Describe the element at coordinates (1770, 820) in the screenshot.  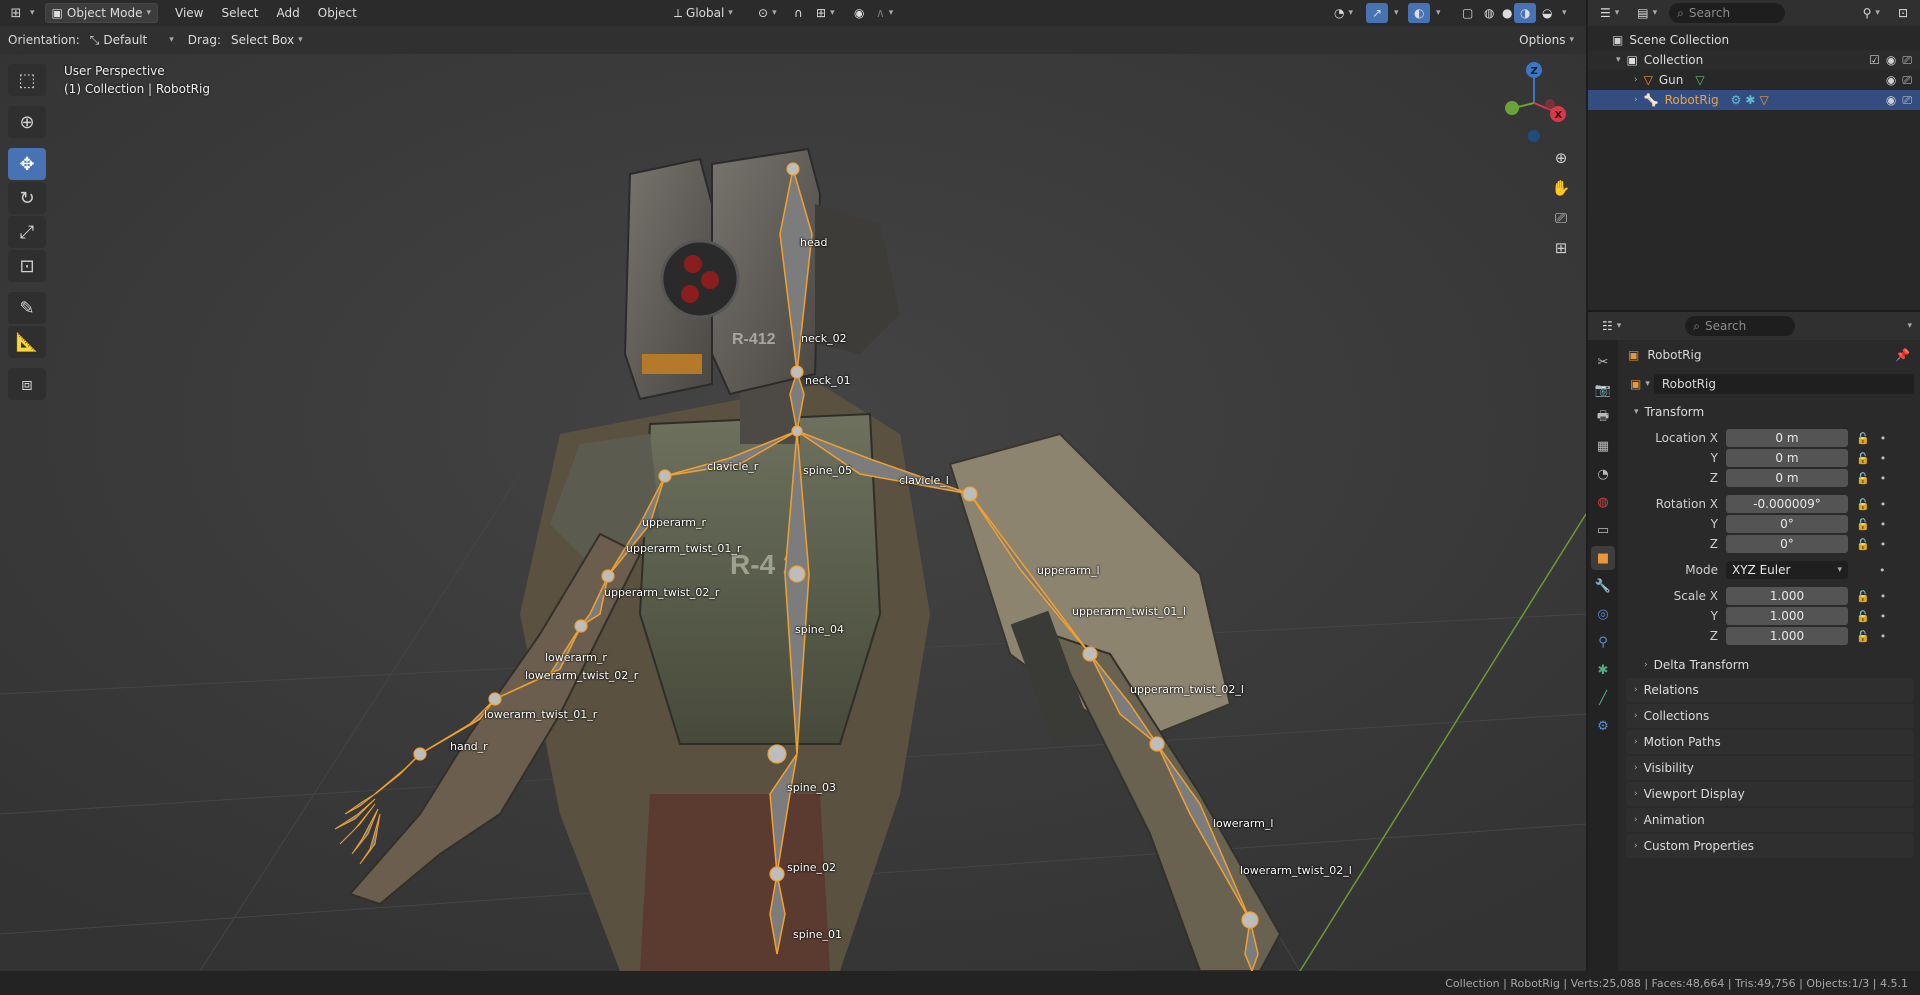
I see `panel-animation: › Animation` at that location.